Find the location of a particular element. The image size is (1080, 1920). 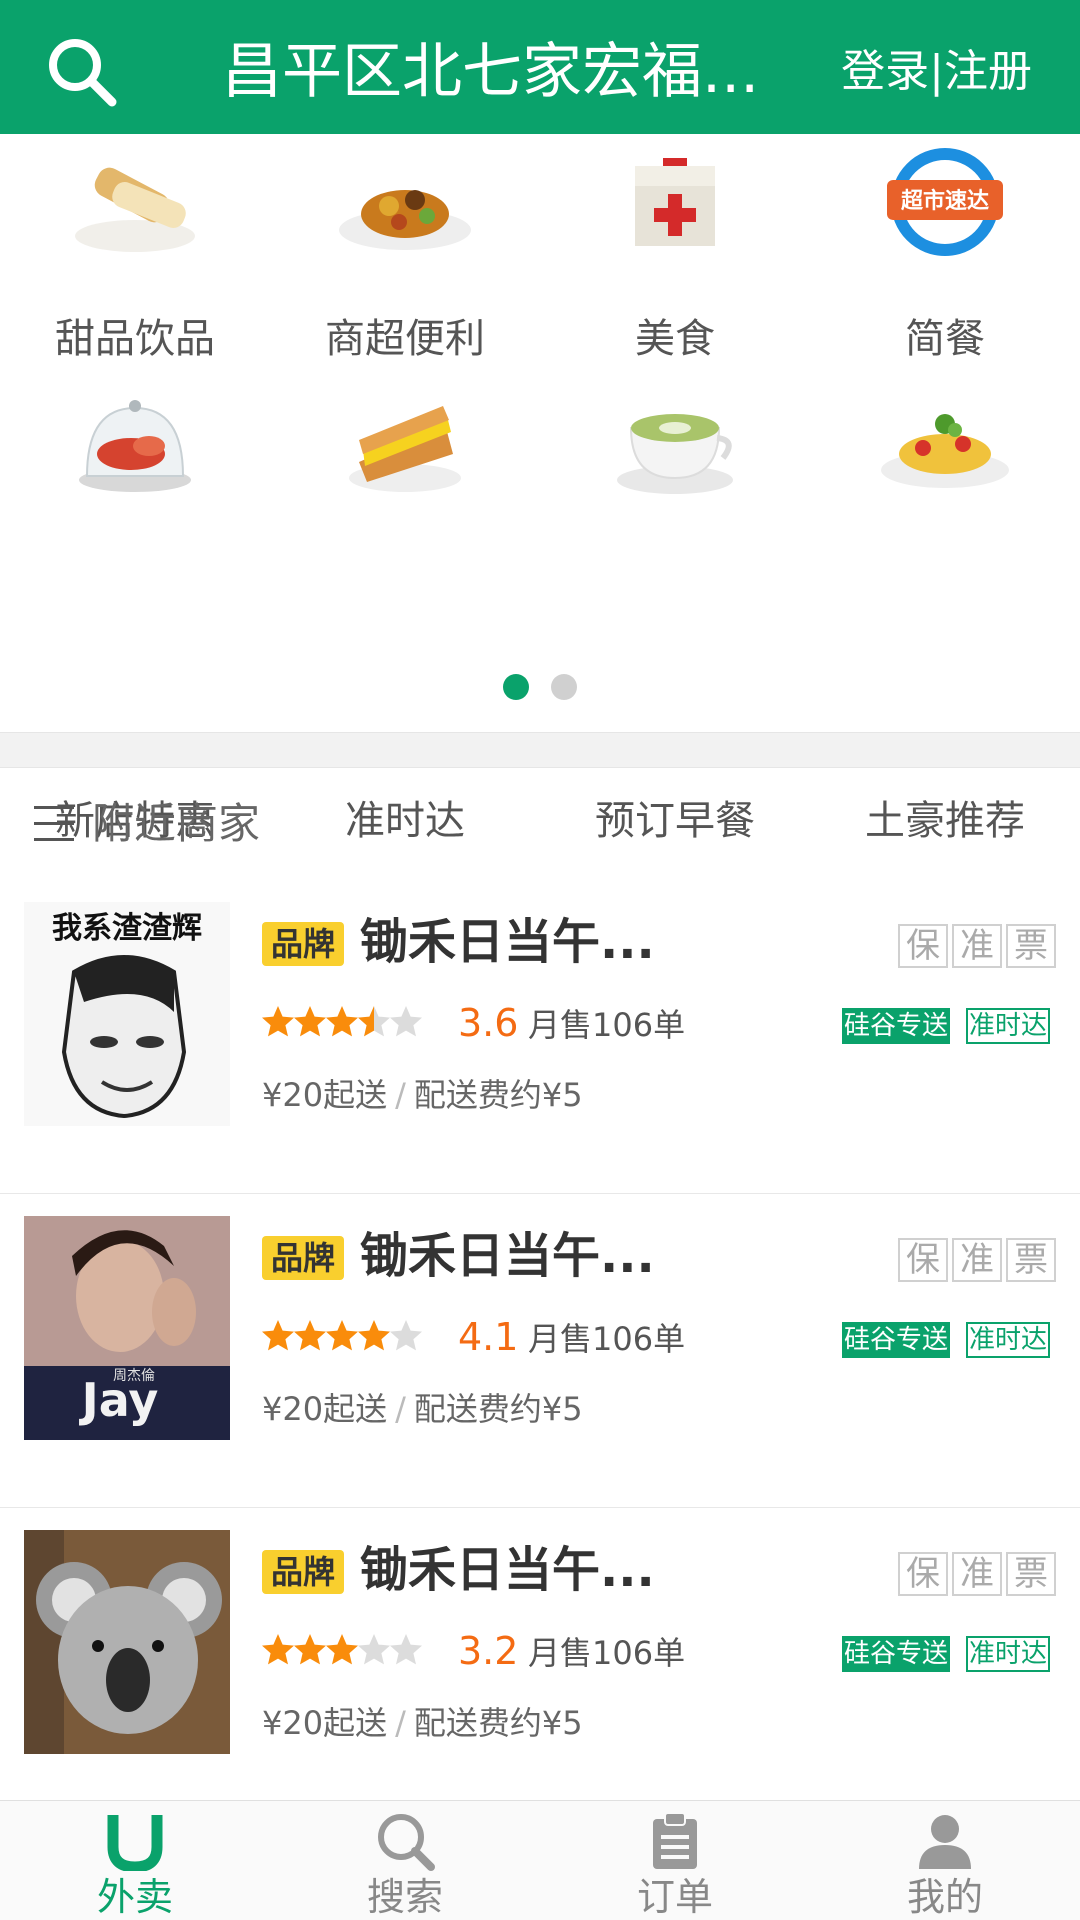

category-breakfast-booking: 预订早餐 is located at coordinates (675, 614).